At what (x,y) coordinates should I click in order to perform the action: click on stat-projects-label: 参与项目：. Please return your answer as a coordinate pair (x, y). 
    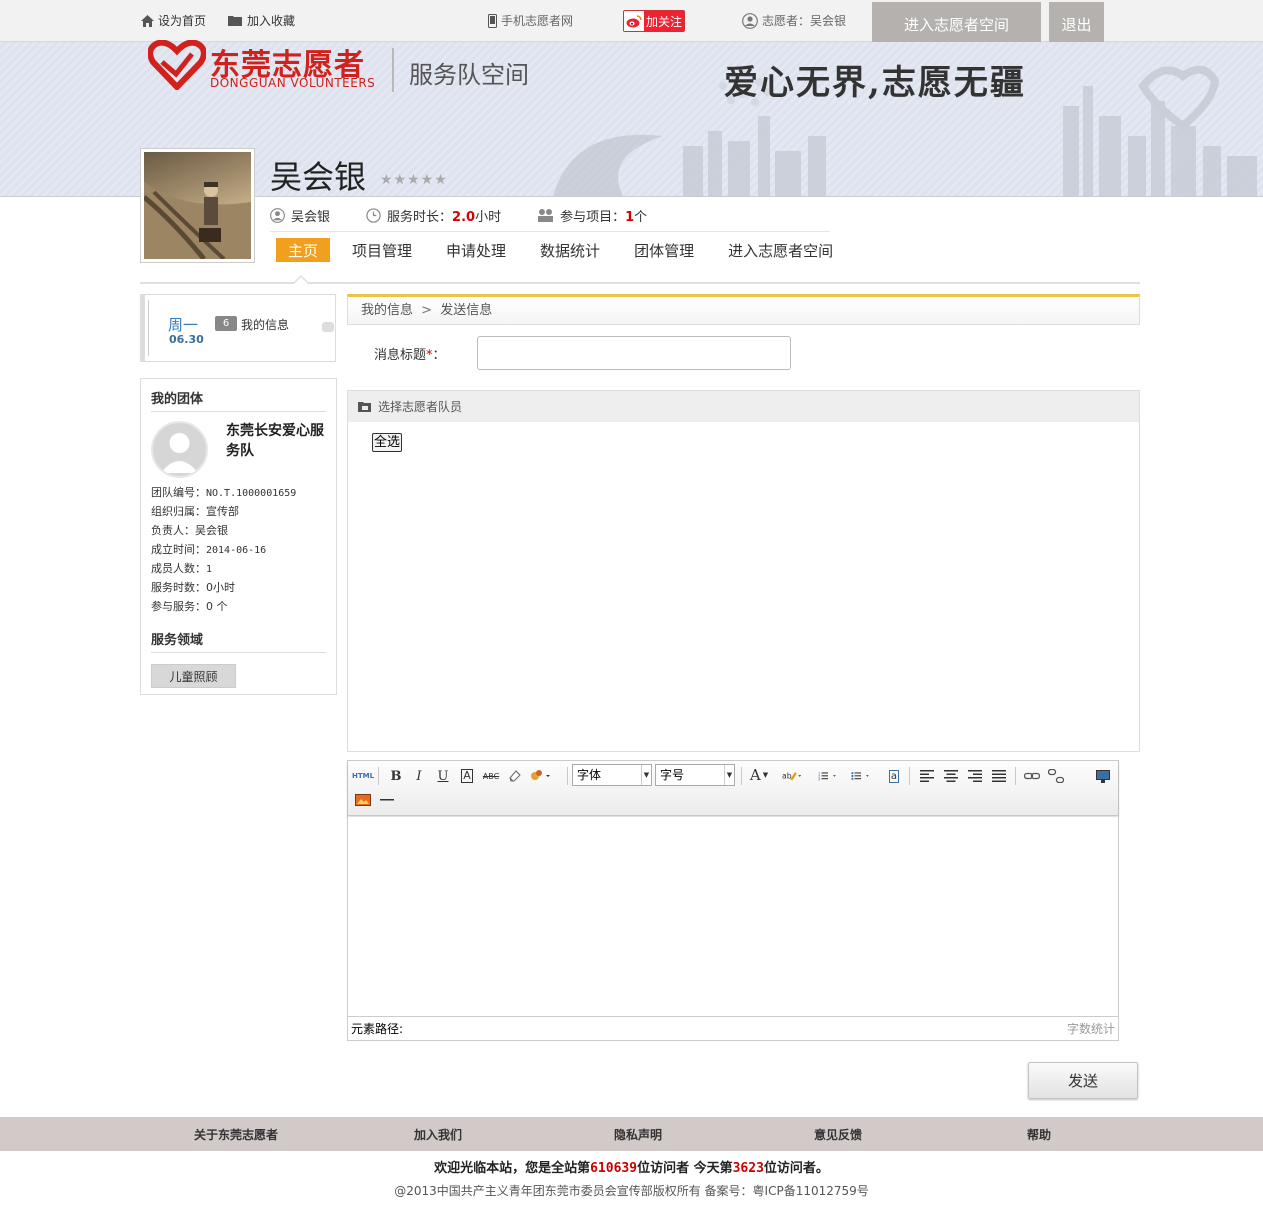
    Looking at the image, I should click on (593, 217).